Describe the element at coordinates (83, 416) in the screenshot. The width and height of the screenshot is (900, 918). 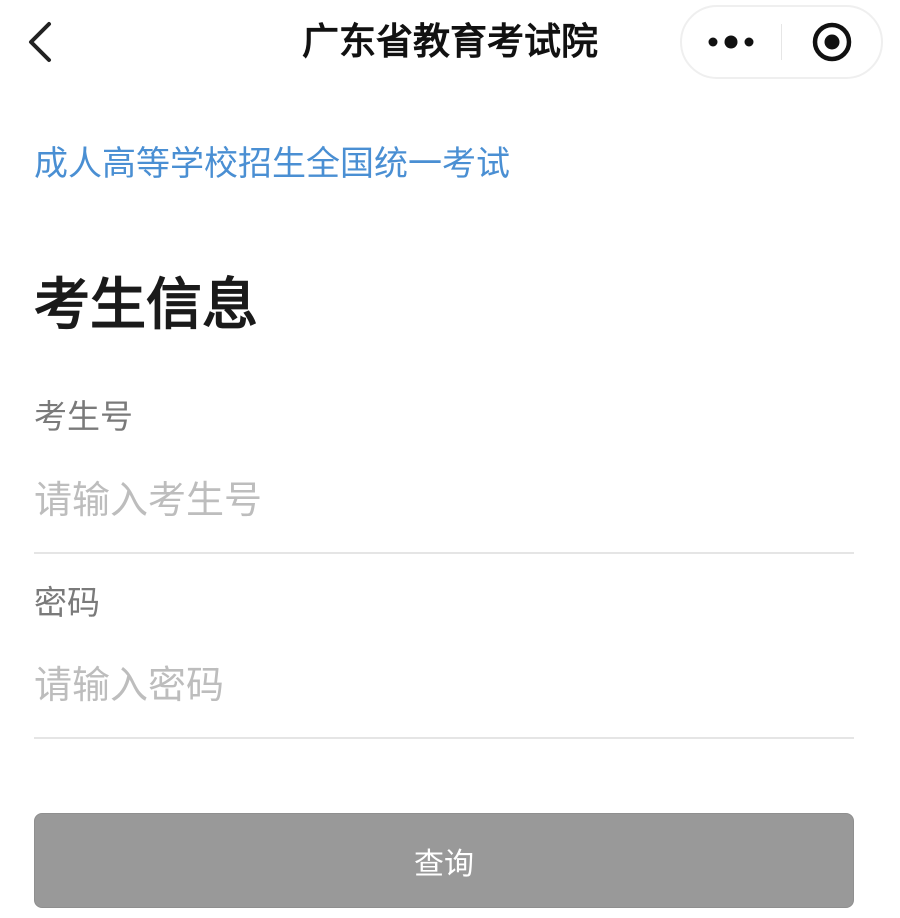
I see `candidate-number-label: 考生号` at that location.